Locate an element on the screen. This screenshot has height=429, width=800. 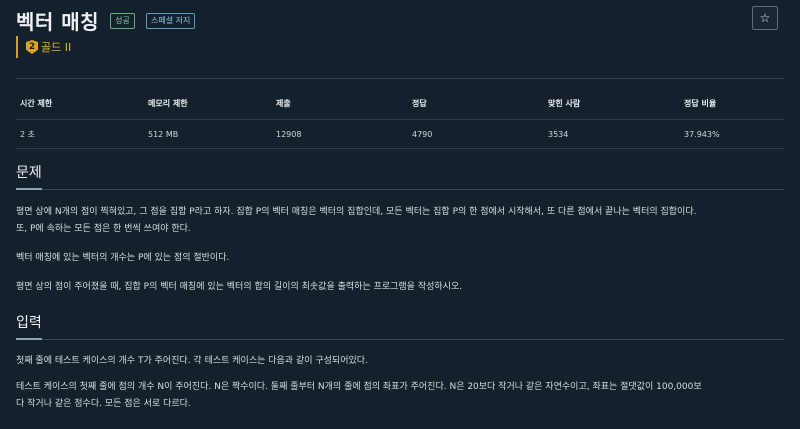
header-ratio: 정답 비율 is located at coordinates (732, 106).